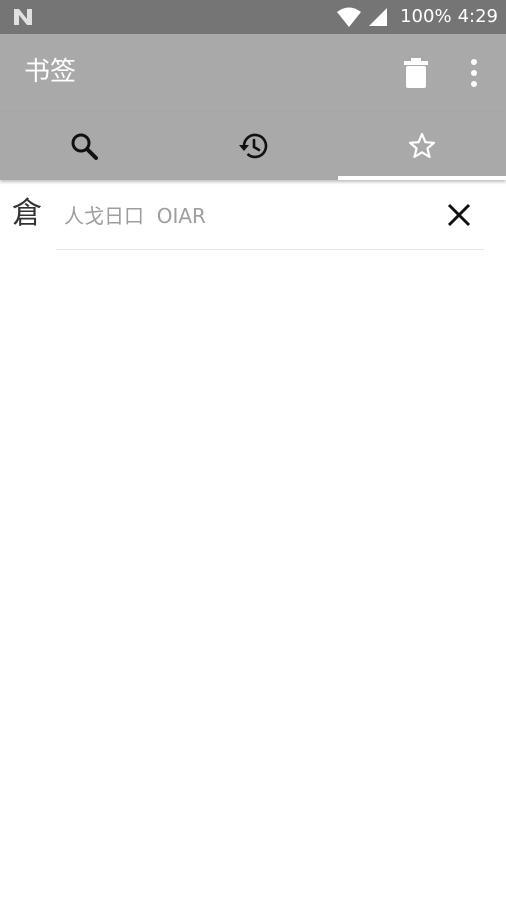  I want to click on history-icon, so click(253, 146).